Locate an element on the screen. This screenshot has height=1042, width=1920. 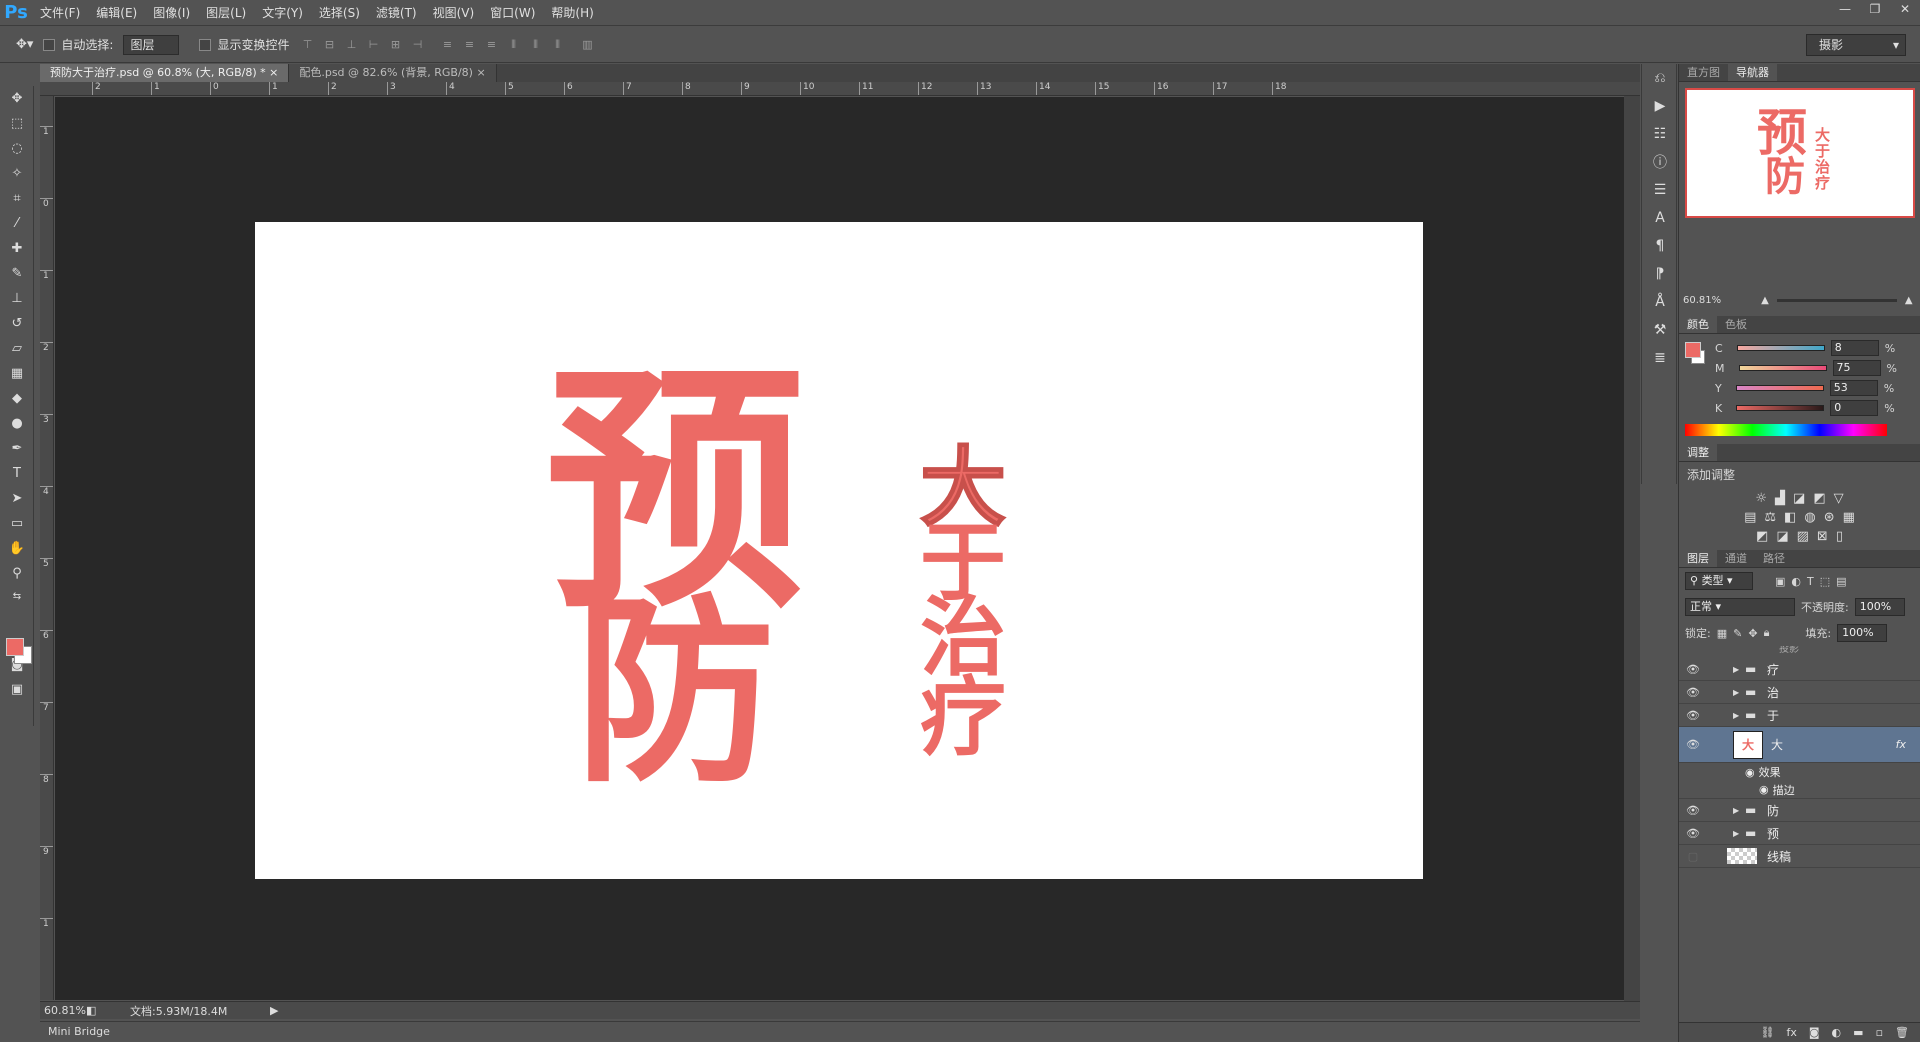
lasso-tool-icon: ◌ is located at coordinates (17, 148).